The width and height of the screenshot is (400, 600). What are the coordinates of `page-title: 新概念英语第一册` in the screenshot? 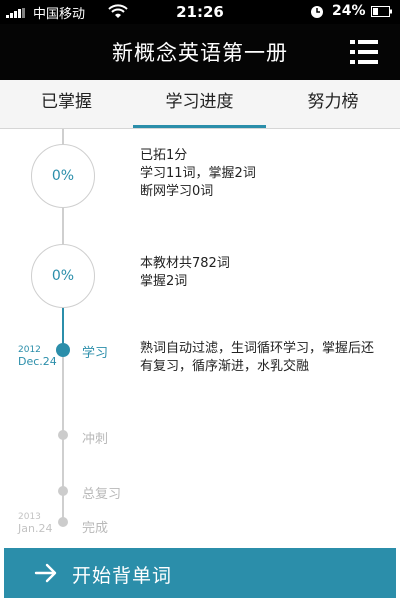 It's located at (200, 53).